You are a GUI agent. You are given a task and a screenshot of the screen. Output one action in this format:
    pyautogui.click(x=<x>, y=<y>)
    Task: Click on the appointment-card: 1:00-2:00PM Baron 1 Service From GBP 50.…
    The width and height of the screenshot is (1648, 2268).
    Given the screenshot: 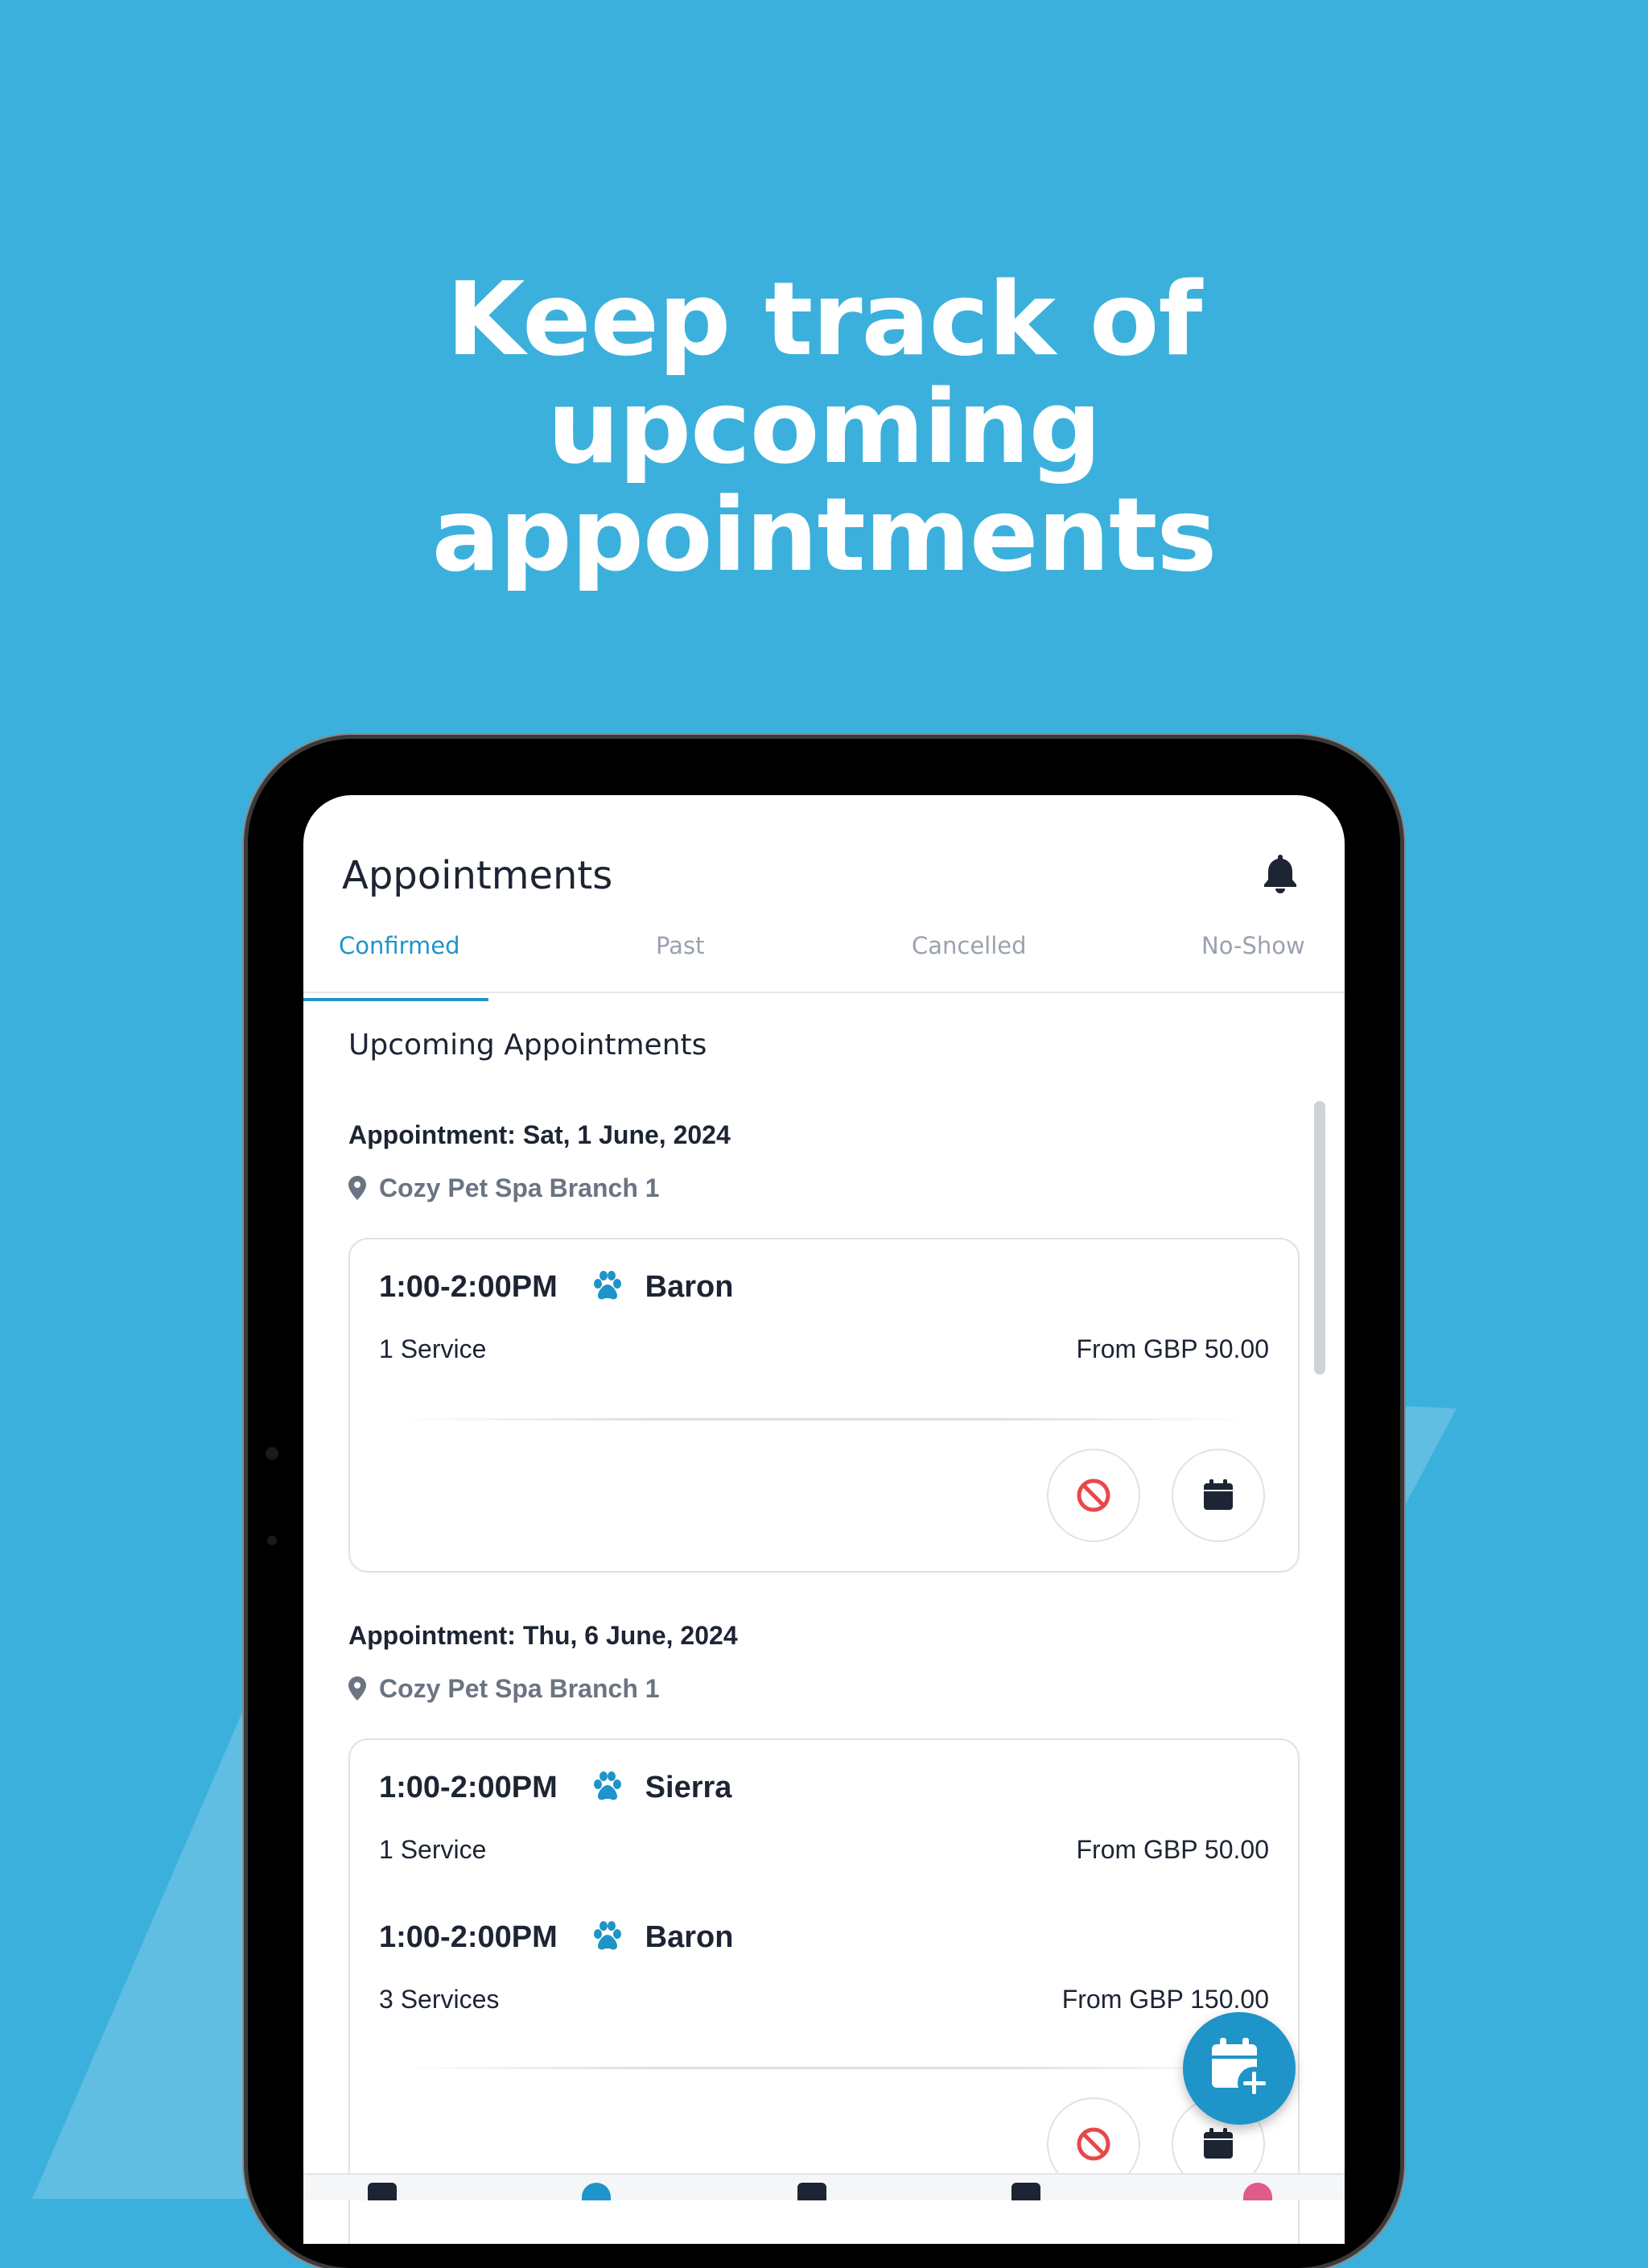 What is the action you would take?
    pyautogui.click(x=824, y=1405)
    